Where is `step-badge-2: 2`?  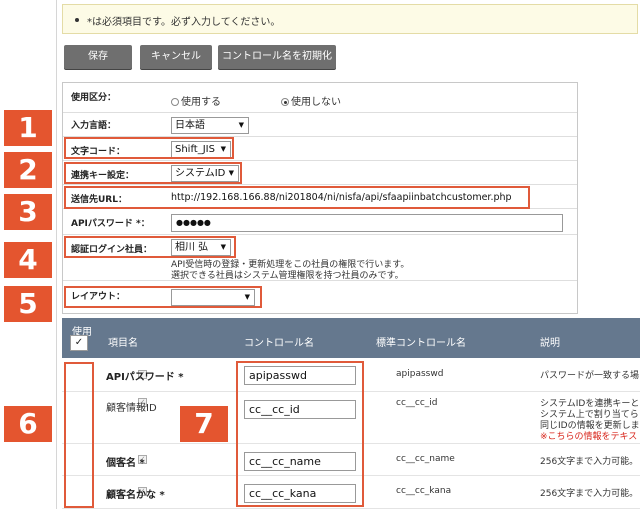
step-badge-2: 2 is located at coordinates (28, 170).